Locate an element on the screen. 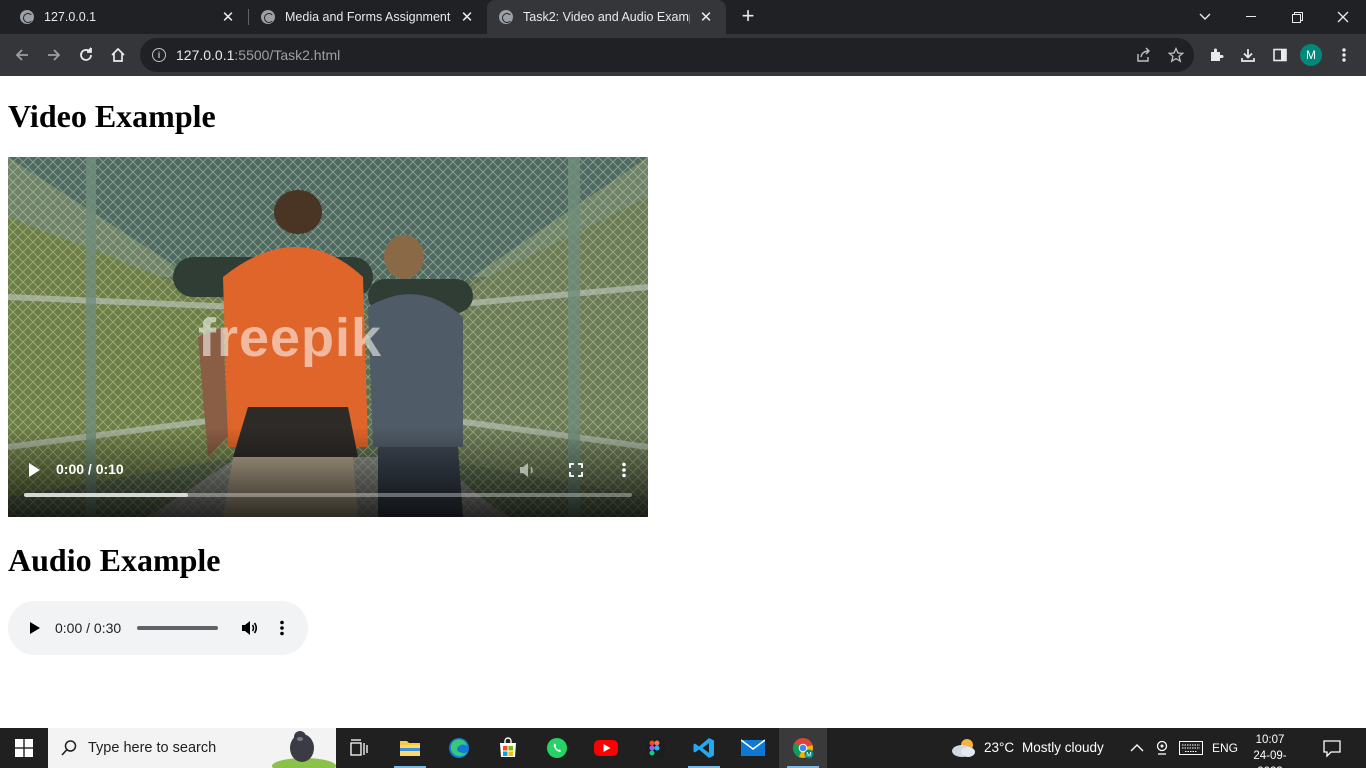 This screenshot has width=1366, height=768. edge-browser-icon is located at coordinates (459, 748).